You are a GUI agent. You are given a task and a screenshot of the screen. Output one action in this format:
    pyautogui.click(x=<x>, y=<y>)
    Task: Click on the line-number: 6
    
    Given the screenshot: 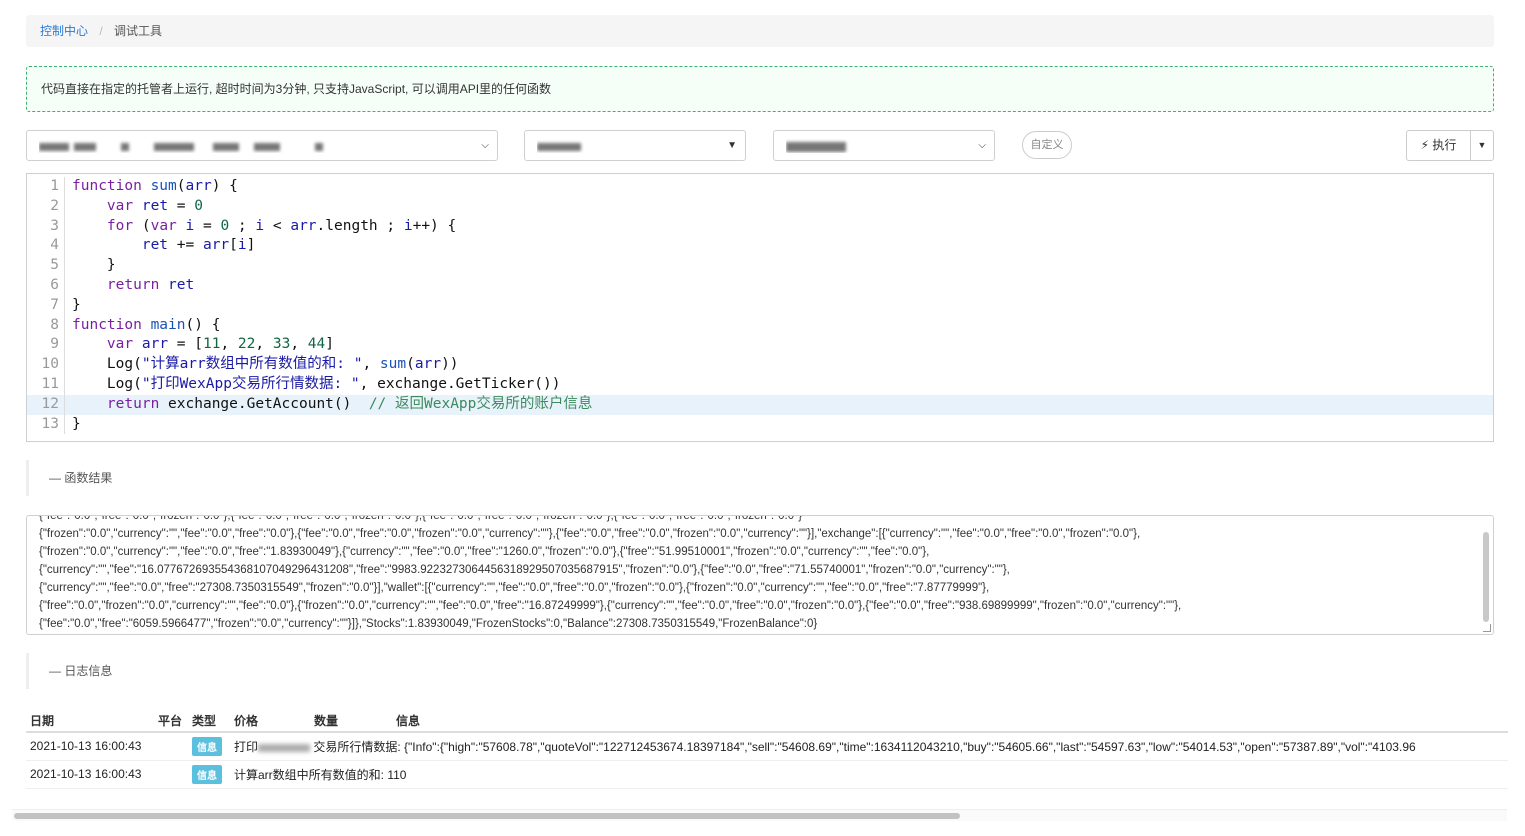 What is the action you would take?
    pyautogui.click(x=46, y=285)
    